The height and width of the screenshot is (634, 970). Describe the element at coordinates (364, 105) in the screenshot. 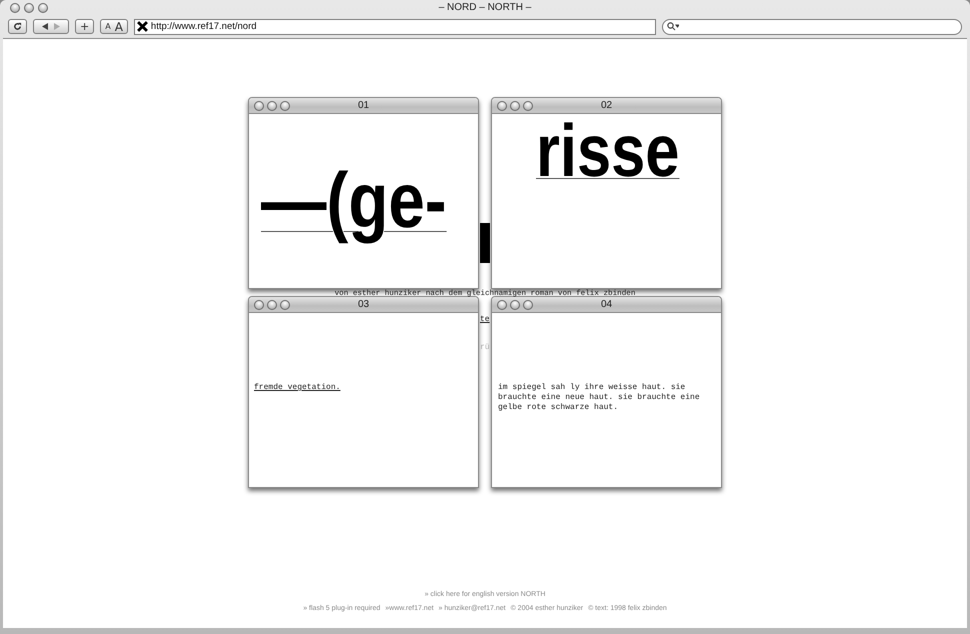

I see `window-title: 01` at that location.